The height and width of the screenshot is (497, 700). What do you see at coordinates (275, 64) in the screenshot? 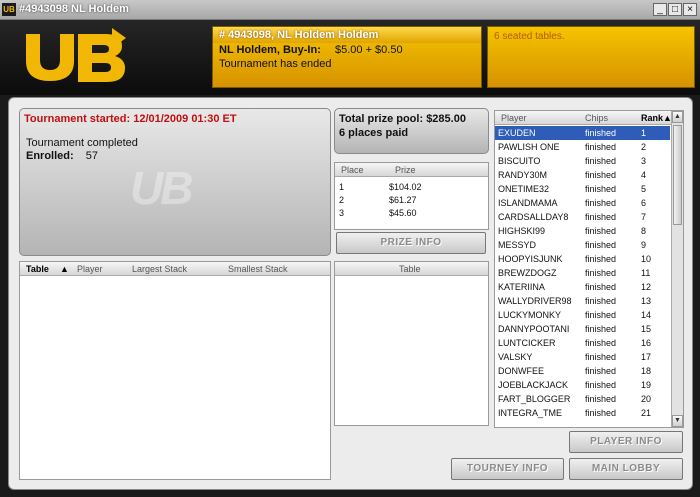
I see `tournament-status: Tournament has ended` at bounding box center [275, 64].